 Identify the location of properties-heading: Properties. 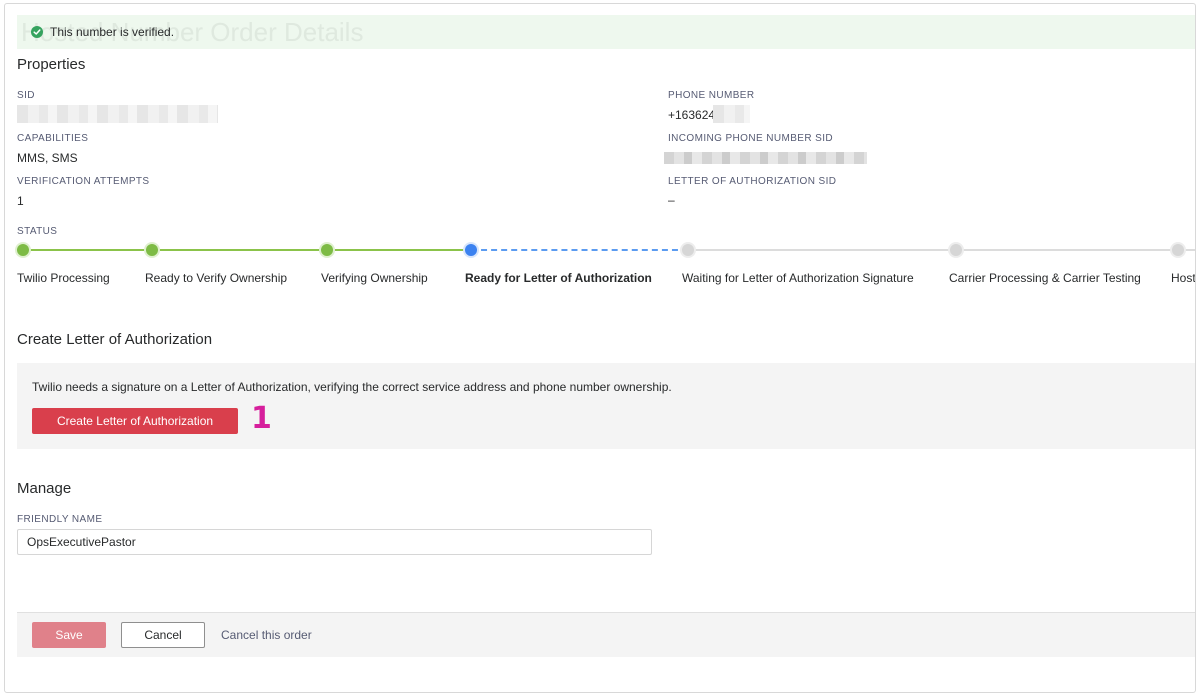
(51, 64).